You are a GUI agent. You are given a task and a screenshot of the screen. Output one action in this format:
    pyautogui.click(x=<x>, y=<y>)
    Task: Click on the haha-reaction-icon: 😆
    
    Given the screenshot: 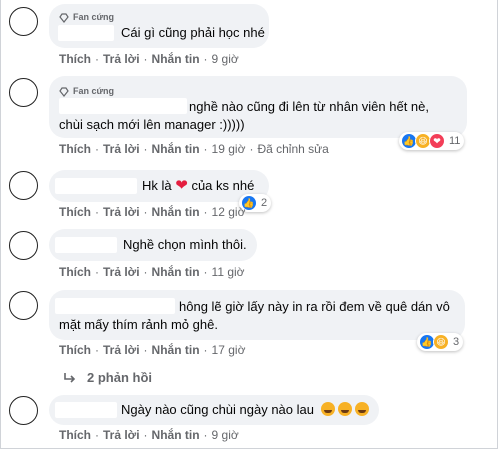 What is the action you would take?
    pyautogui.click(x=441, y=342)
    